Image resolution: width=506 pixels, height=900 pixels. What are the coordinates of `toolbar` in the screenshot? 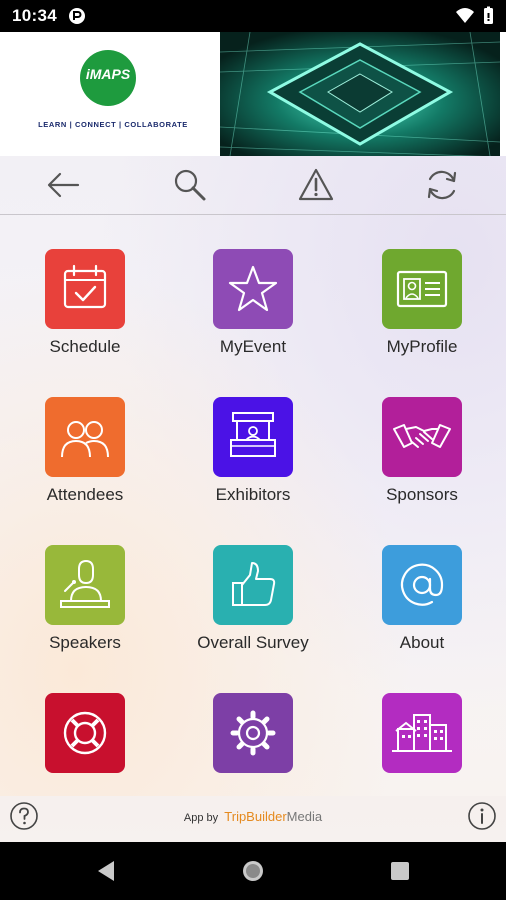 It's located at (253, 185).